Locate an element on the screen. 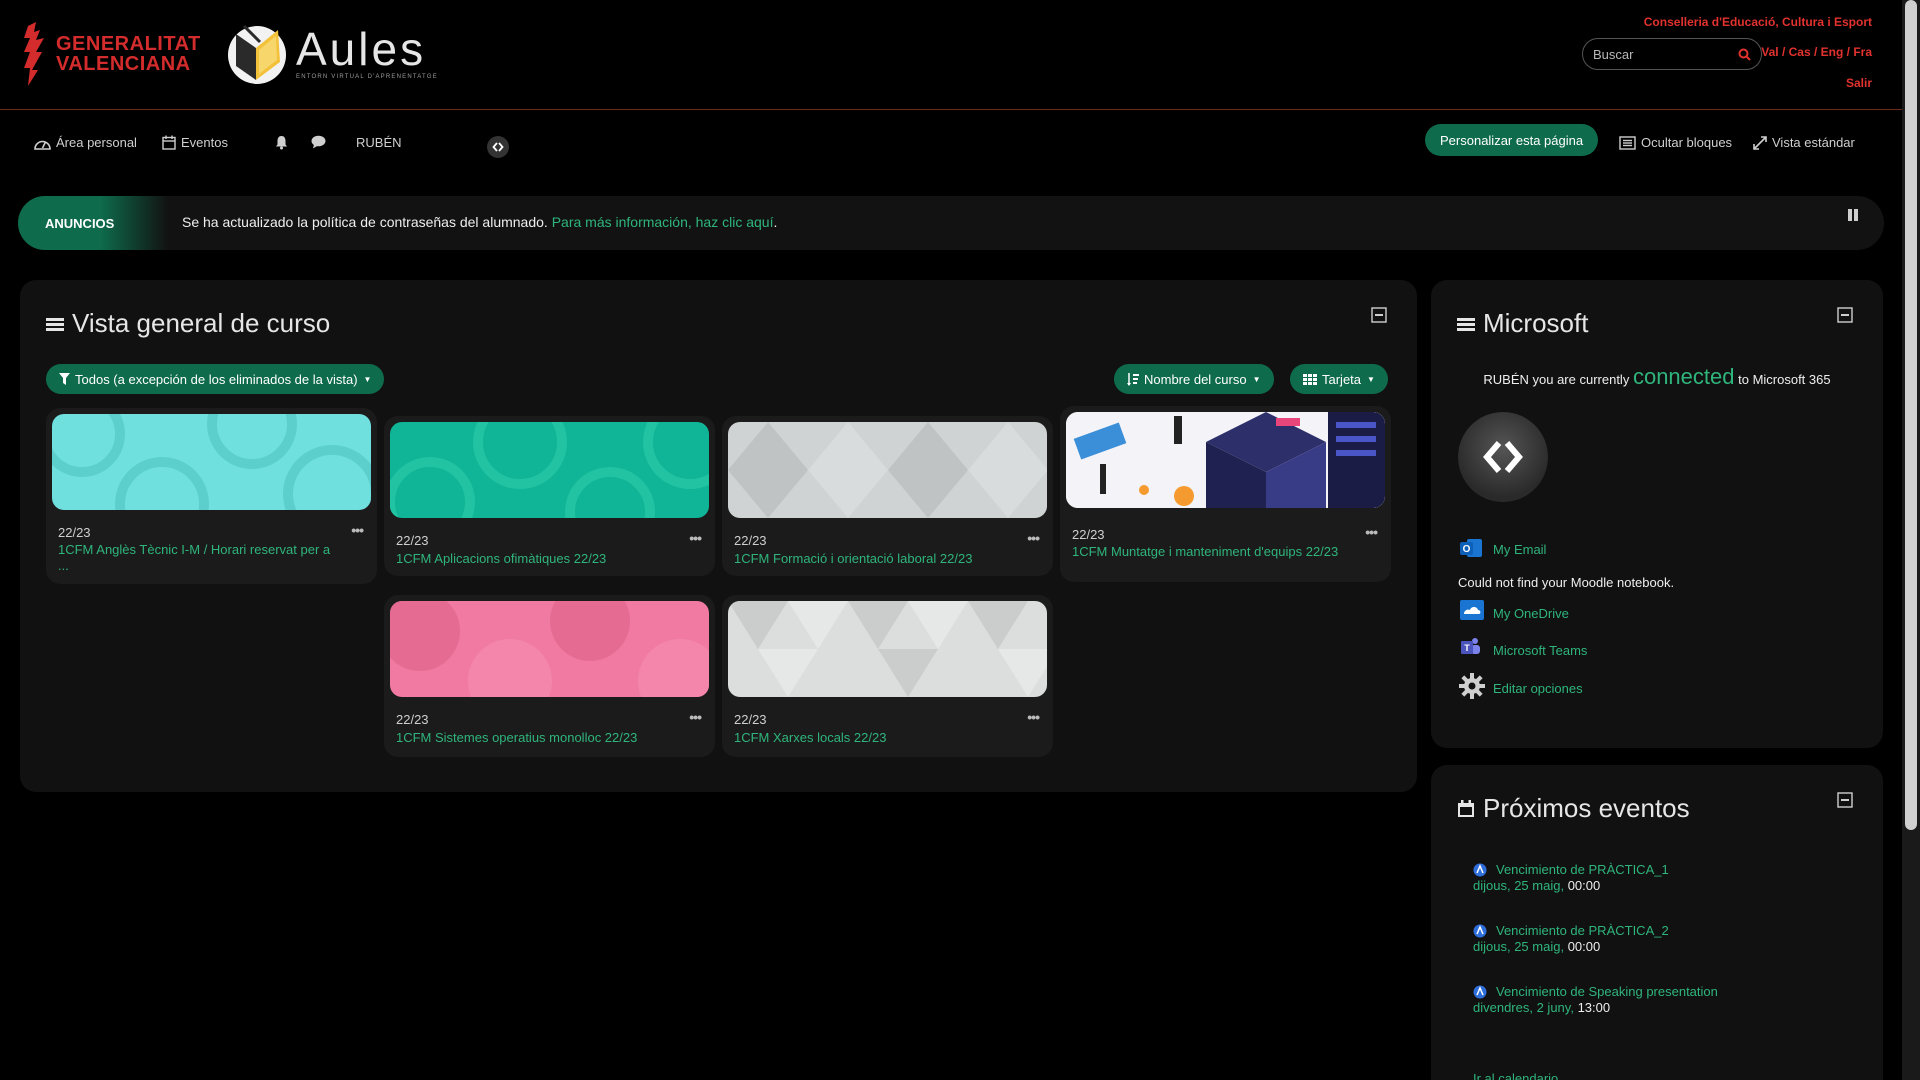 Image resolution: width=1920 pixels, height=1080 pixels. generalitat-logo: GENERALITAT VALENCIANA is located at coordinates (111, 54).